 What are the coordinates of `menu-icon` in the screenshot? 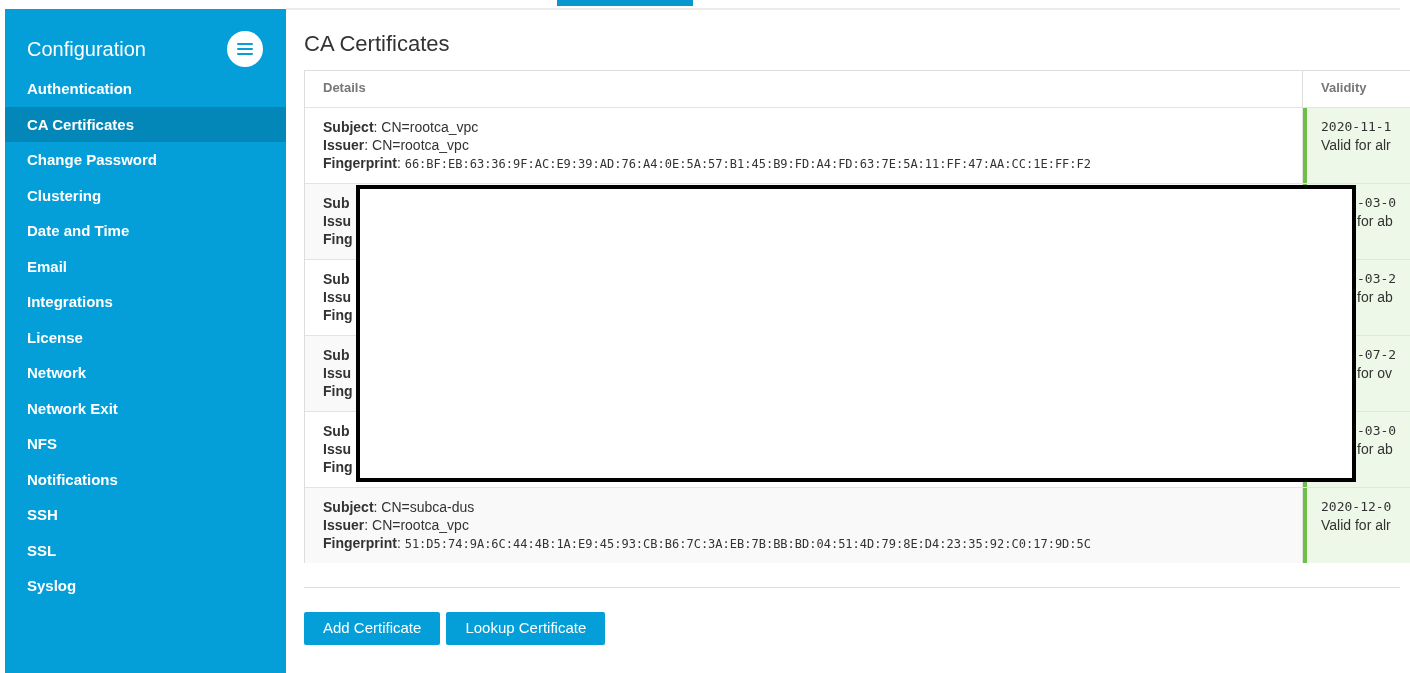 It's located at (245, 49).